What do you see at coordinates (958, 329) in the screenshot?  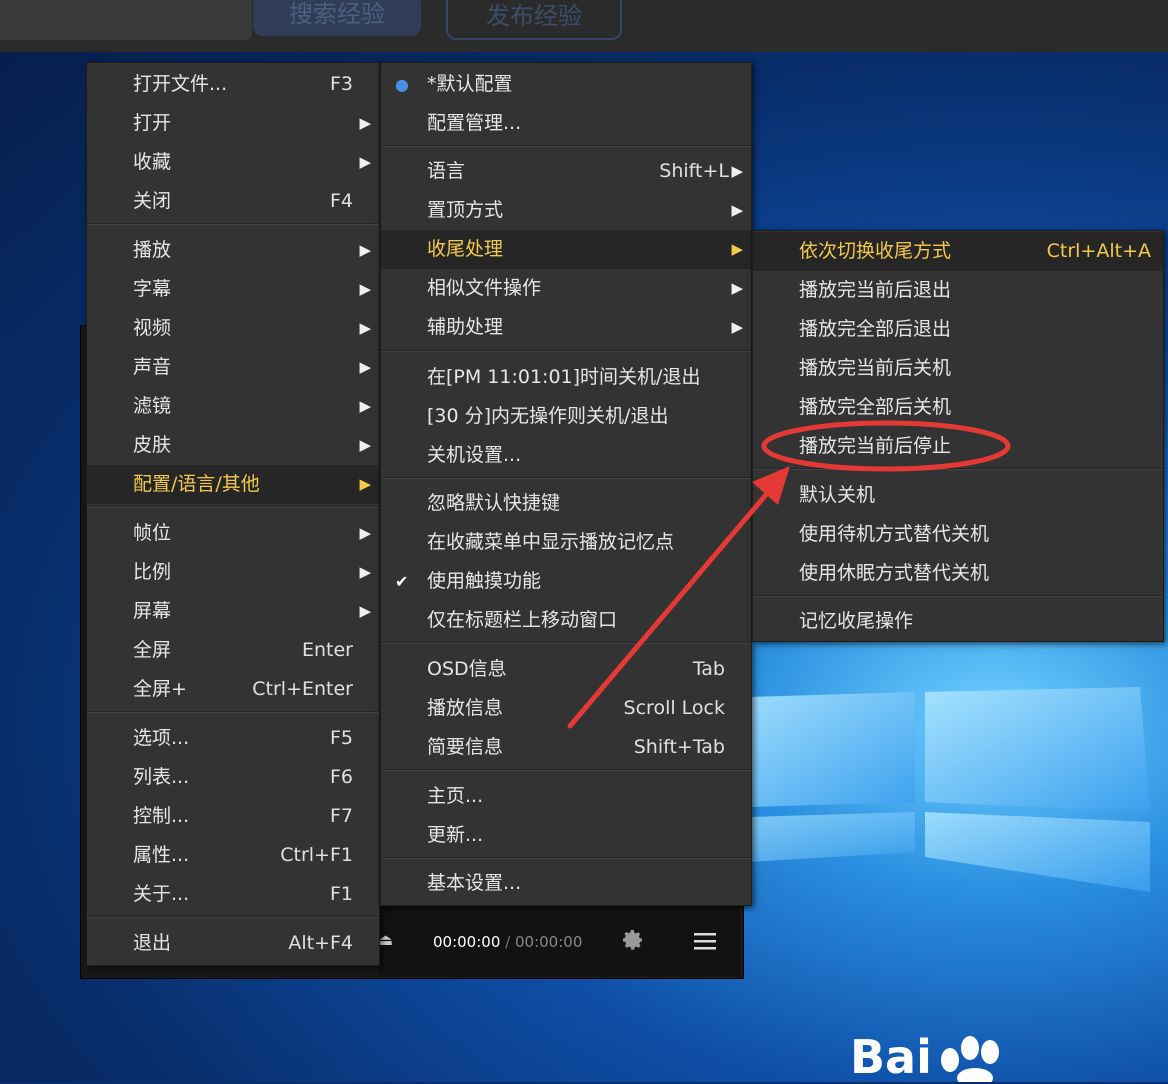 I see `menu-item-exit-after-all: 播放完全部后退出` at bounding box center [958, 329].